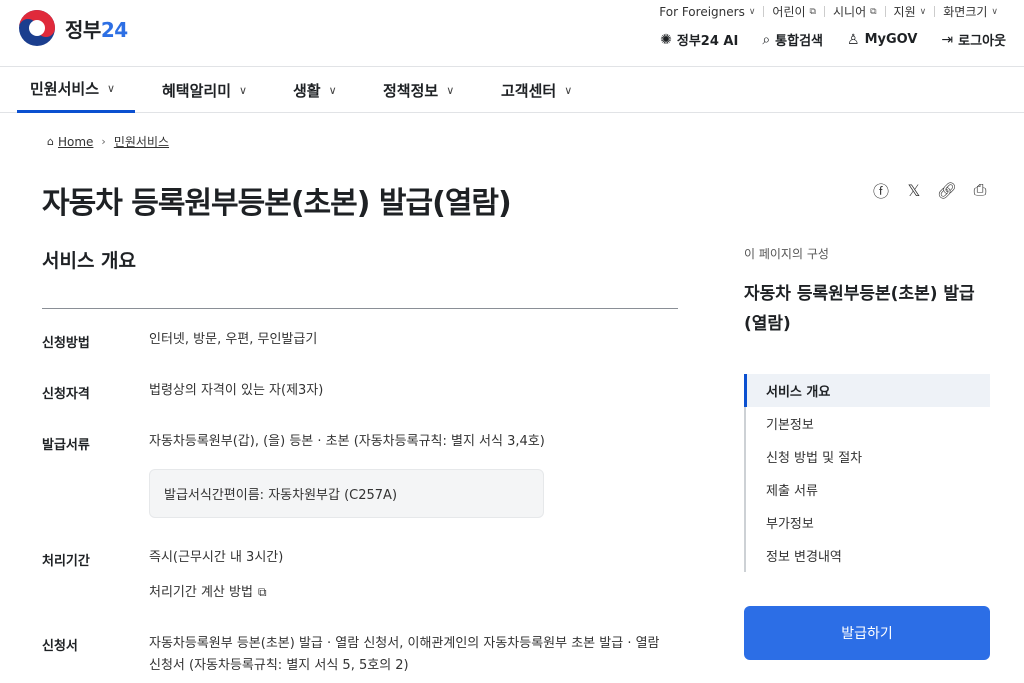 The image size is (1024, 683). What do you see at coordinates (868, 522) in the screenshot?
I see `toc-item-additional: 부가정보` at bounding box center [868, 522].